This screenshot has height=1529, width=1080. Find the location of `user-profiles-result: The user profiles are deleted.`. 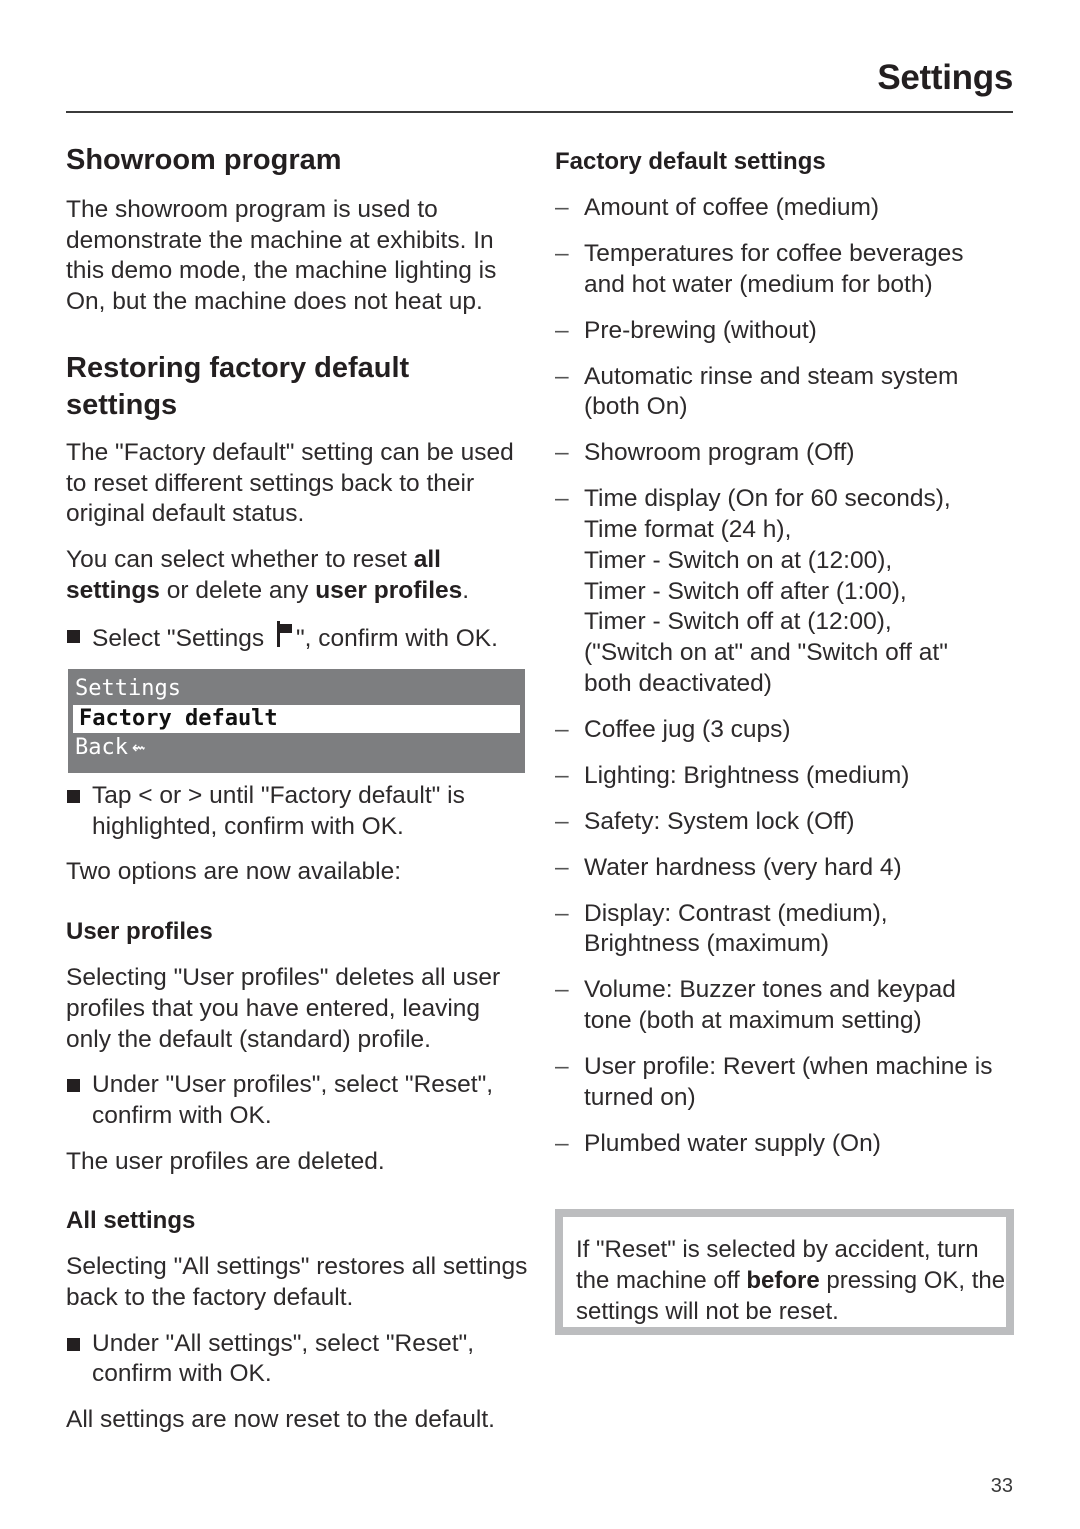

user-profiles-result: The user profiles are deleted. is located at coordinates (225, 1161).